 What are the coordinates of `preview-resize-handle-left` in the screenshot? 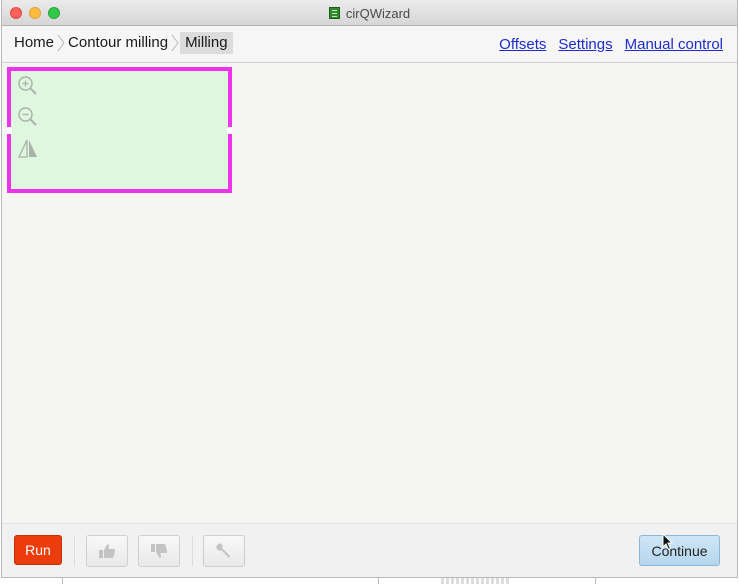 It's located at (9, 130).